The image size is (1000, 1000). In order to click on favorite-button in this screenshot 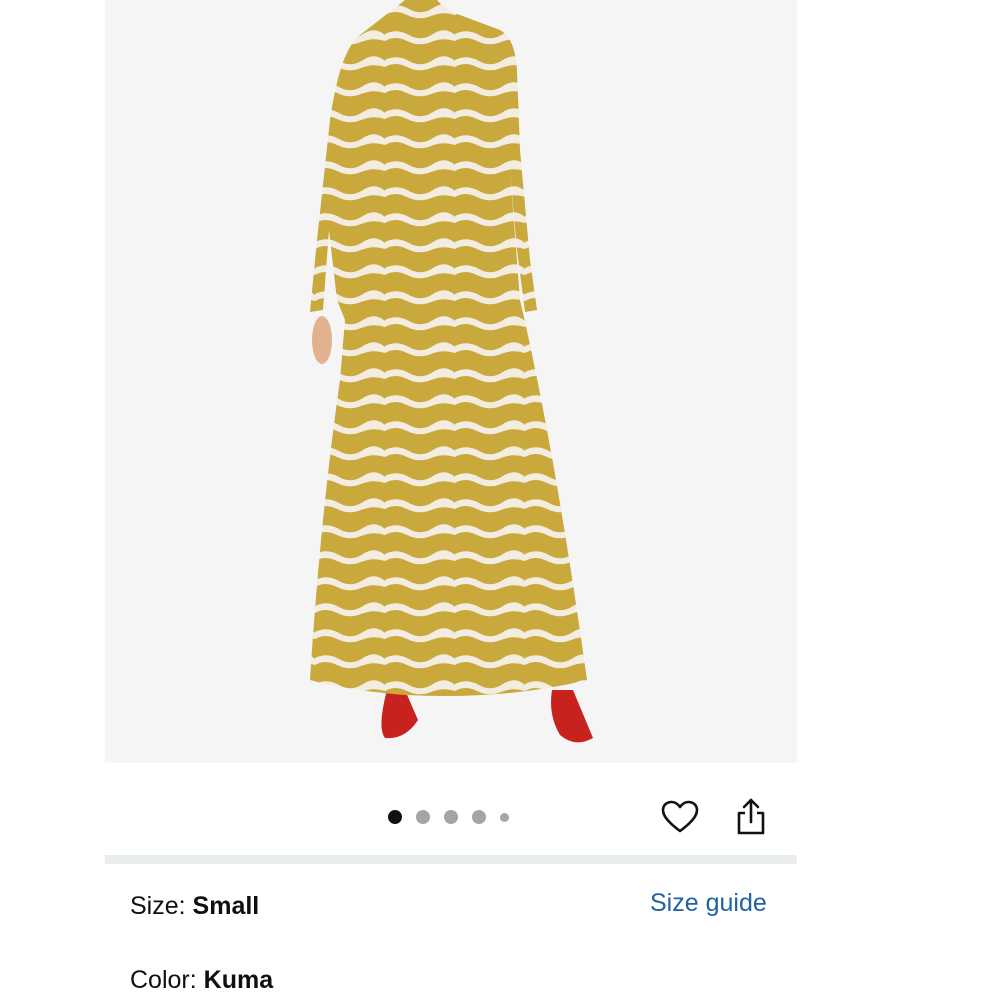, I will do `click(680, 817)`.